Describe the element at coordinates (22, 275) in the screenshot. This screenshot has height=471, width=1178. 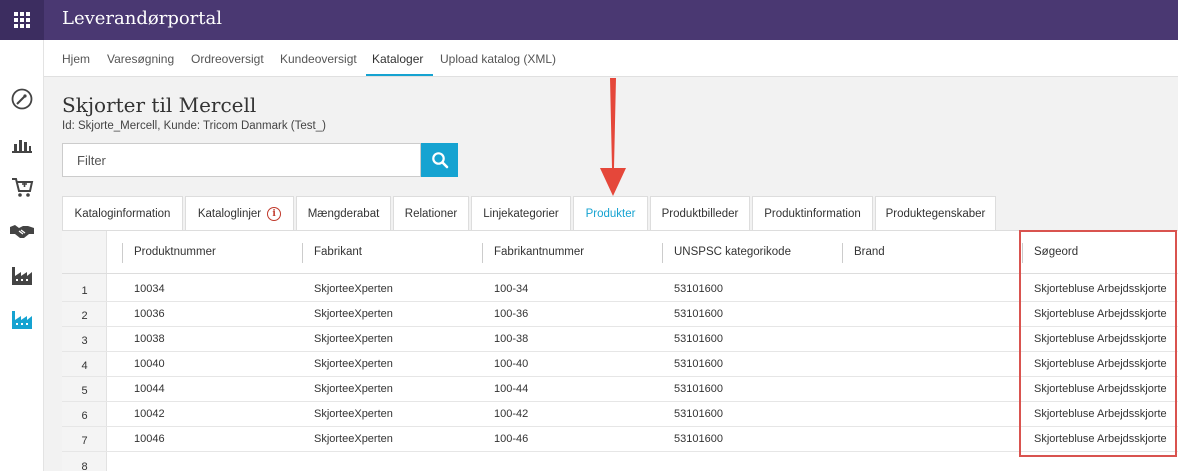
I see `factory-icon` at that location.